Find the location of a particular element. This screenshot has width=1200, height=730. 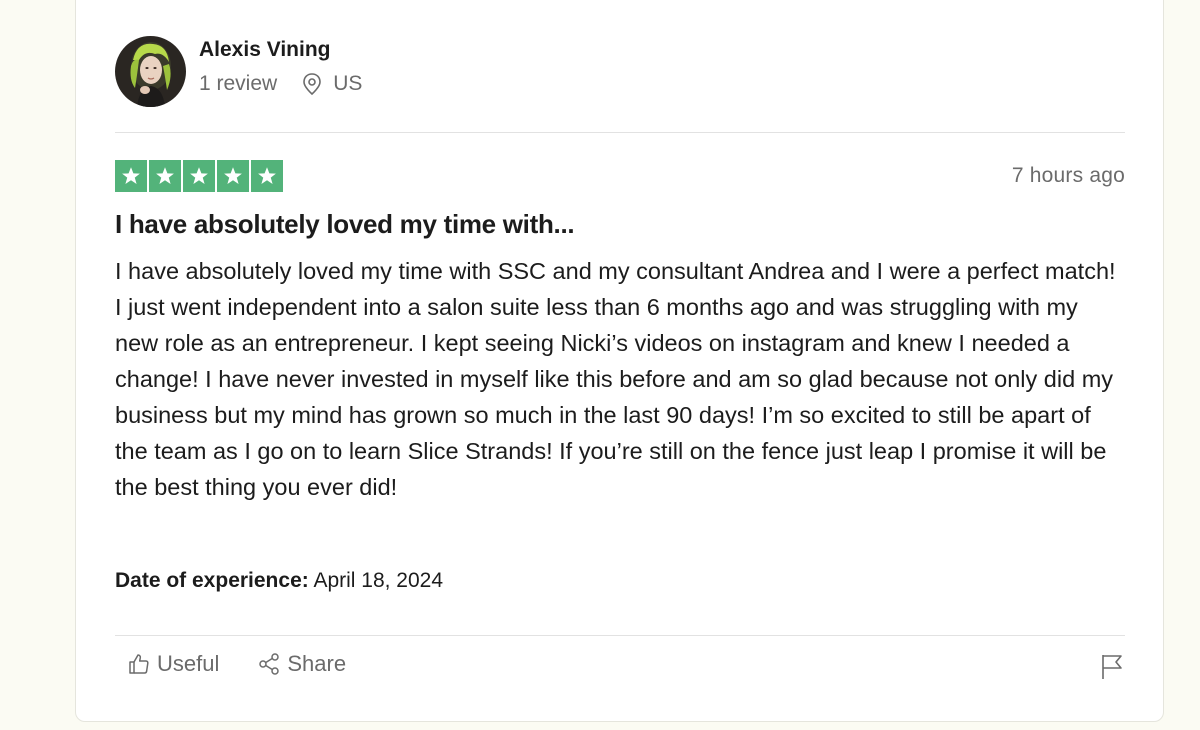

reviewer-avatar is located at coordinates (150, 71).